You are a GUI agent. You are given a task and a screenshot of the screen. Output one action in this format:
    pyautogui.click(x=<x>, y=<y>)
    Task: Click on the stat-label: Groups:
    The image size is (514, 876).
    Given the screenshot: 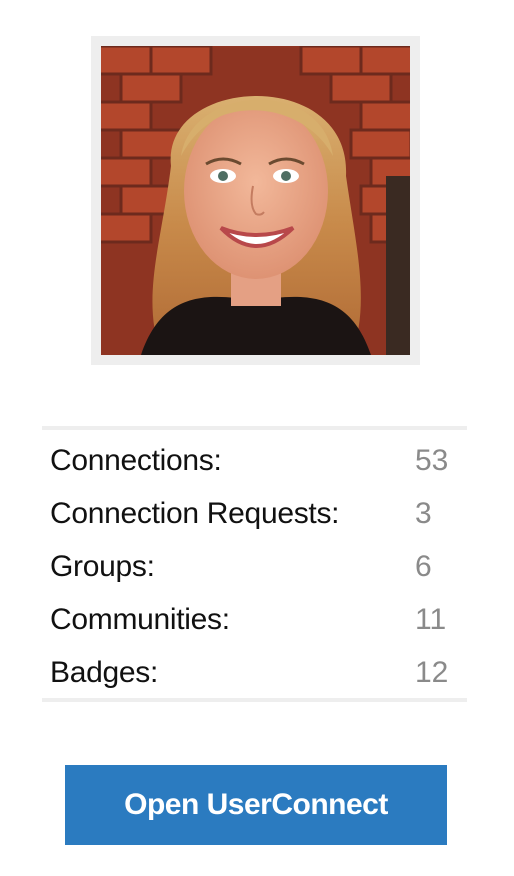 What is the action you would take?
    pyautogui.click(x=102, y=566)
    